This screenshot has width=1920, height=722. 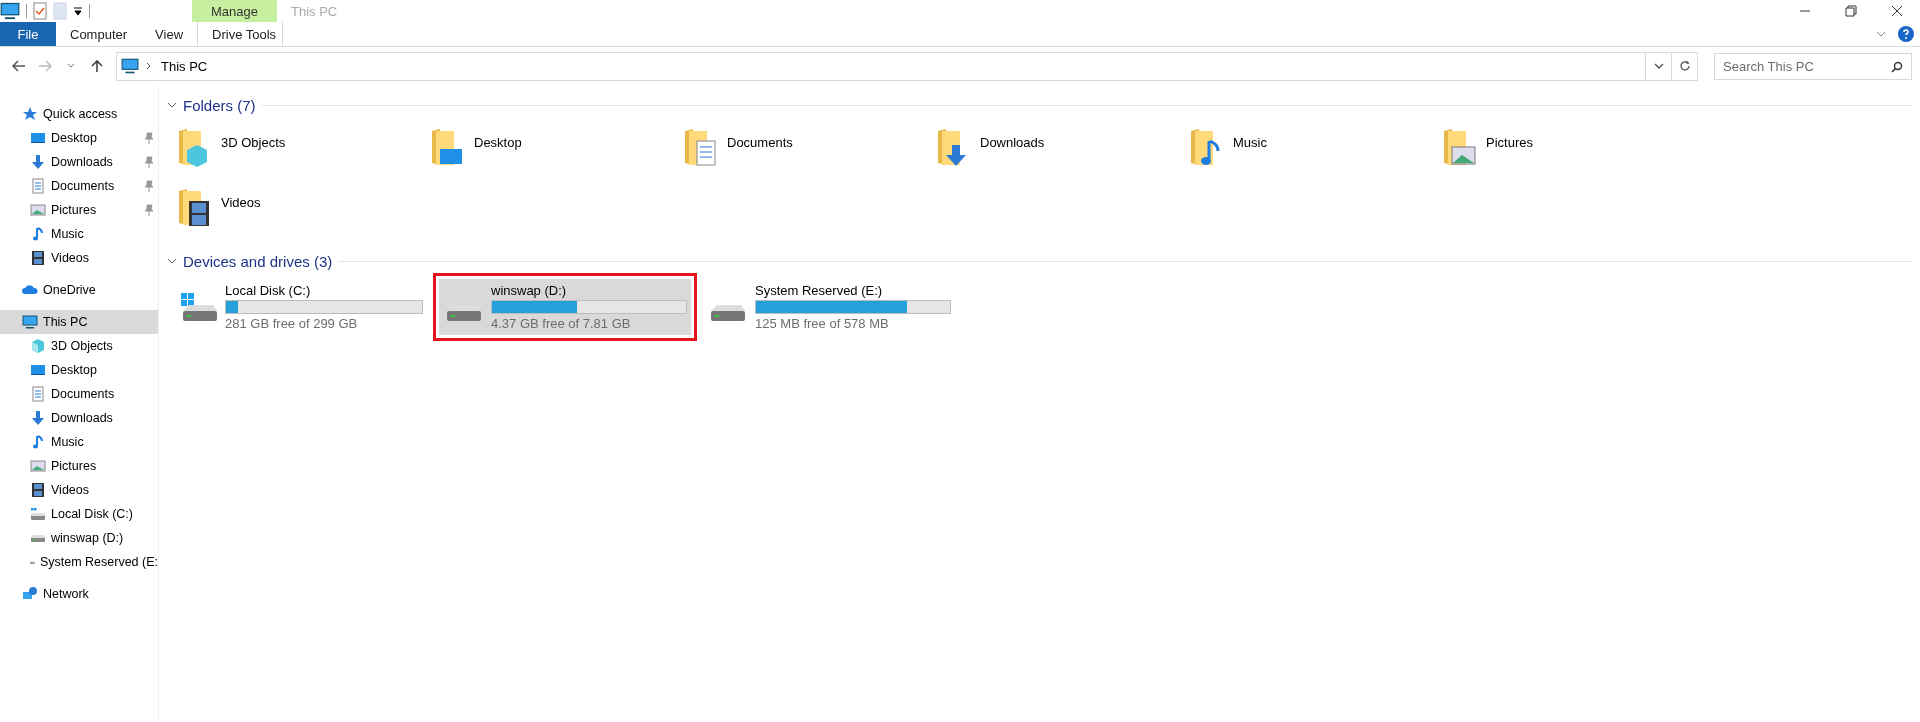 What do you see at coordinates (79, 562) in the screenshot?
I see `sidebar-item: System Reserved (E:` at bounding box center [79, 562].